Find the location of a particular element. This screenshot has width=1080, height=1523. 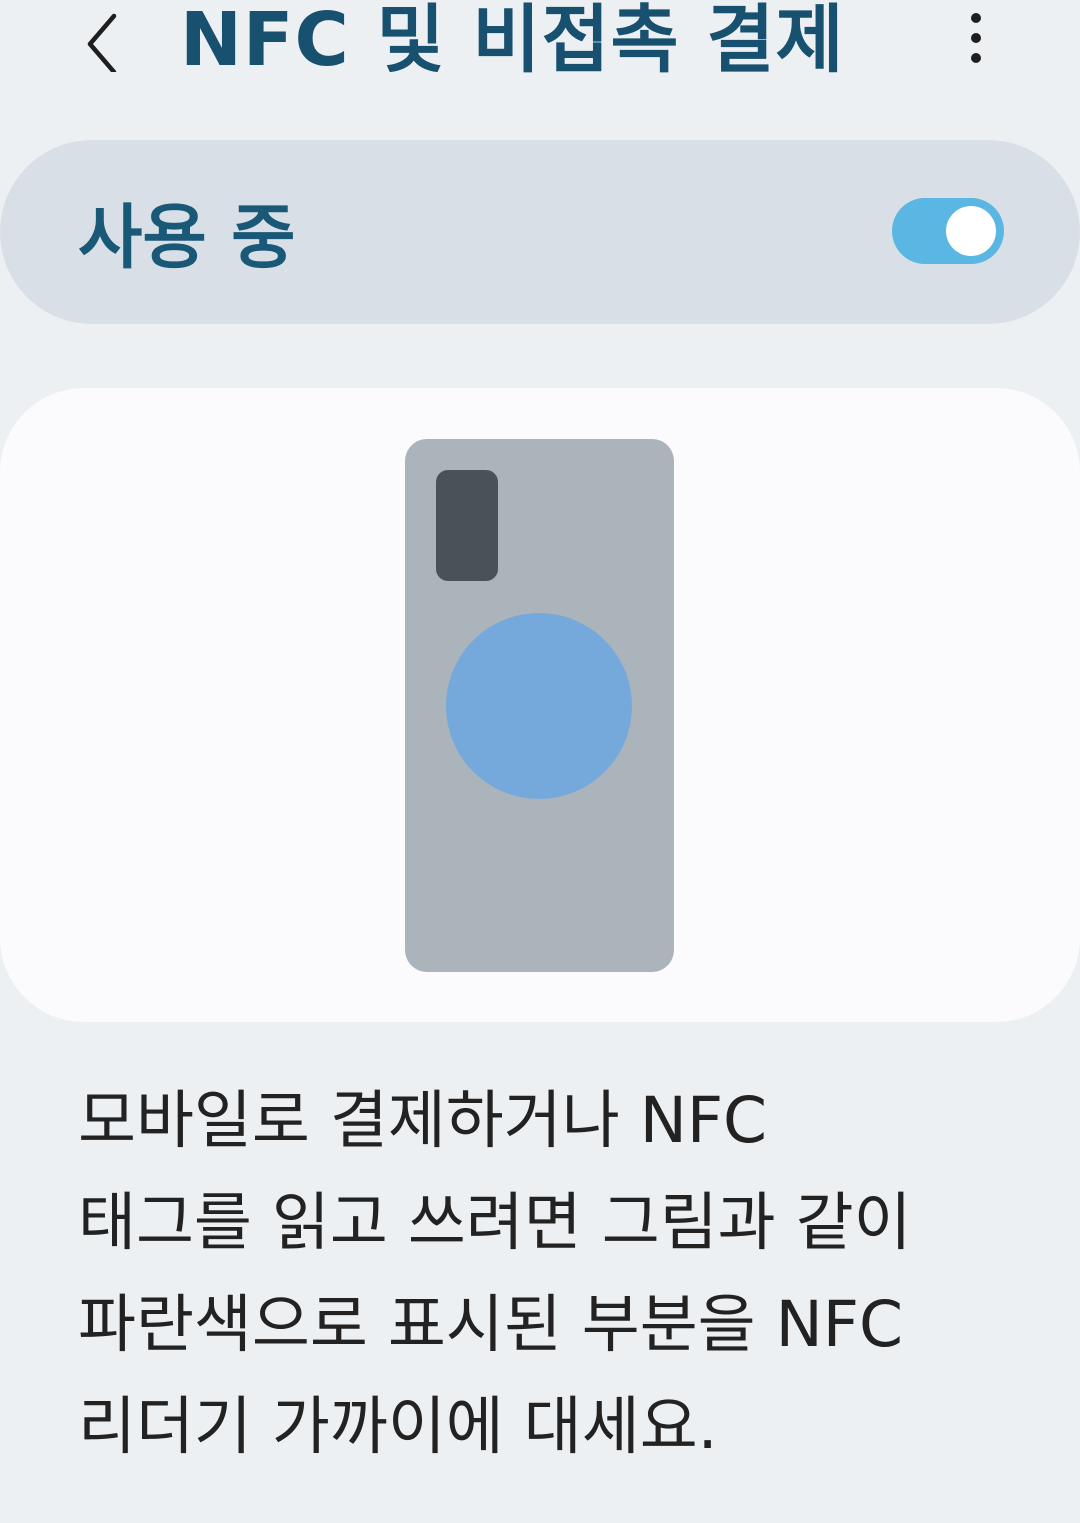

nfc-switch is located at coordinates (948, 231).